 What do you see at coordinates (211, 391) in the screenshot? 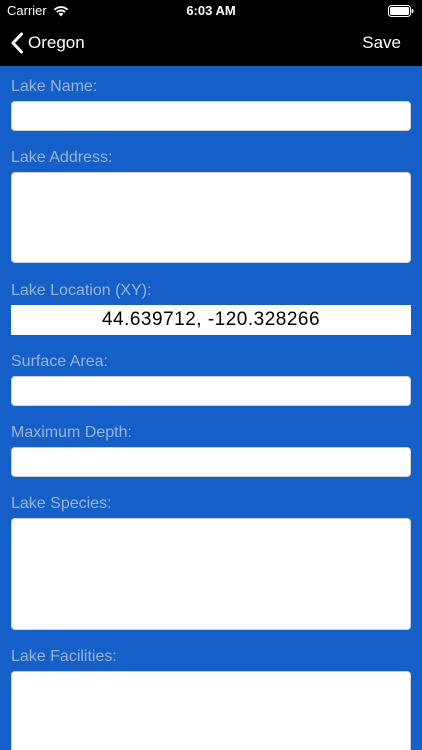
I see `surface-area-field` at bounding box center [211, 391].